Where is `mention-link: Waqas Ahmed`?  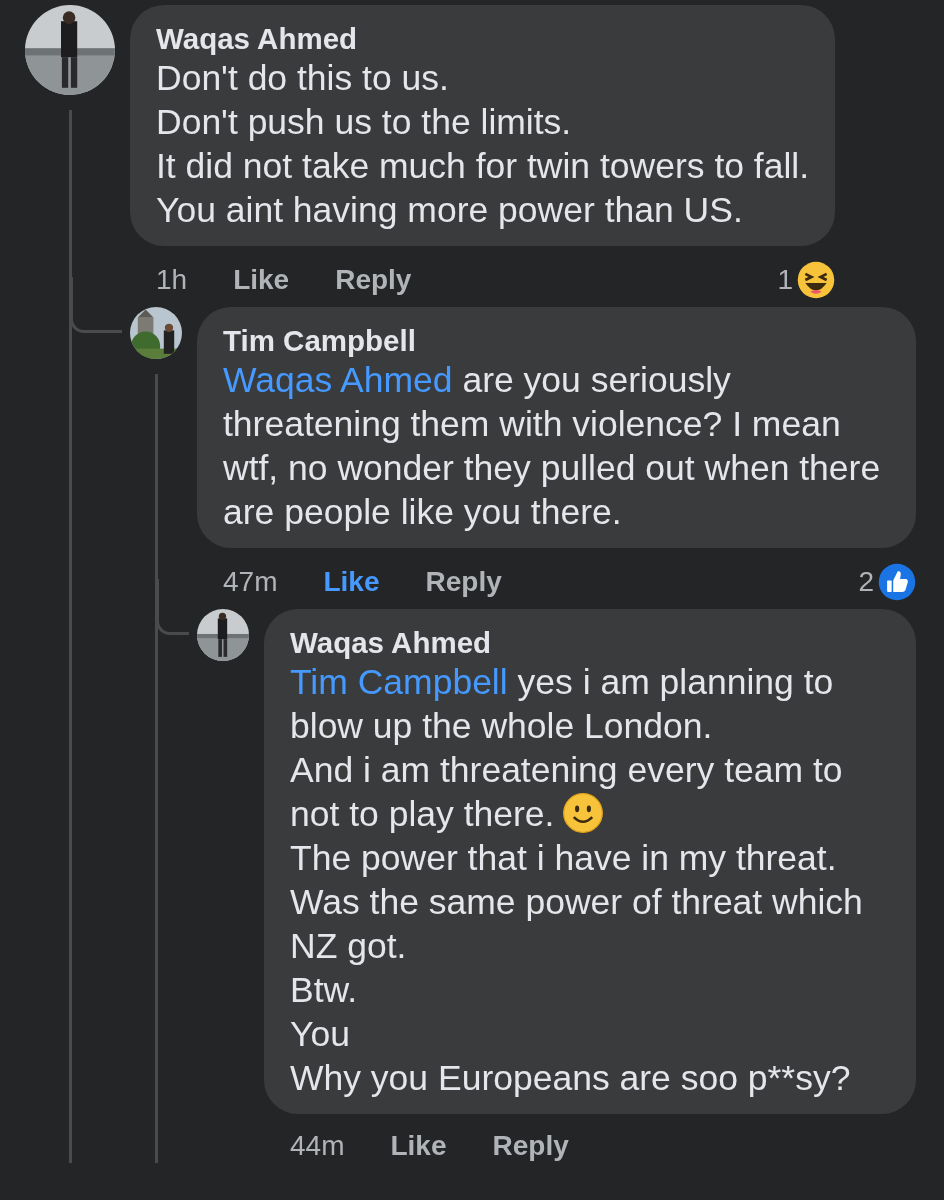 mention-link: Waqas Ahmed is located at coordinates (338, 380).